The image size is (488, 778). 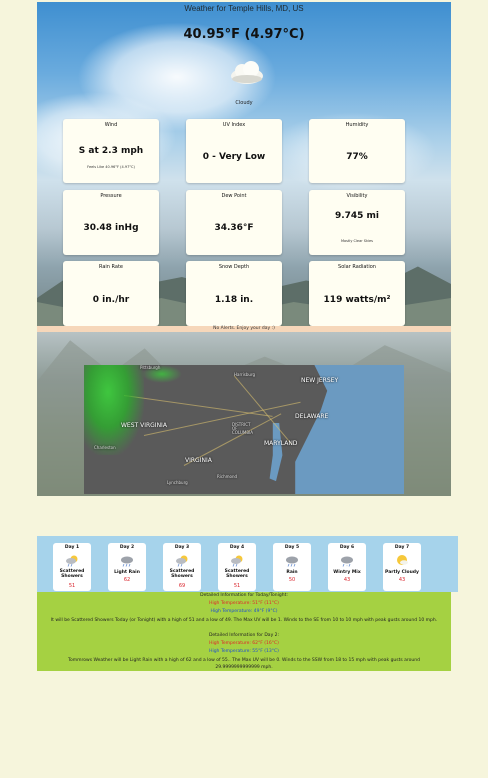 I want to click on humidity-label: Humidity, so click(x=357, y=125).